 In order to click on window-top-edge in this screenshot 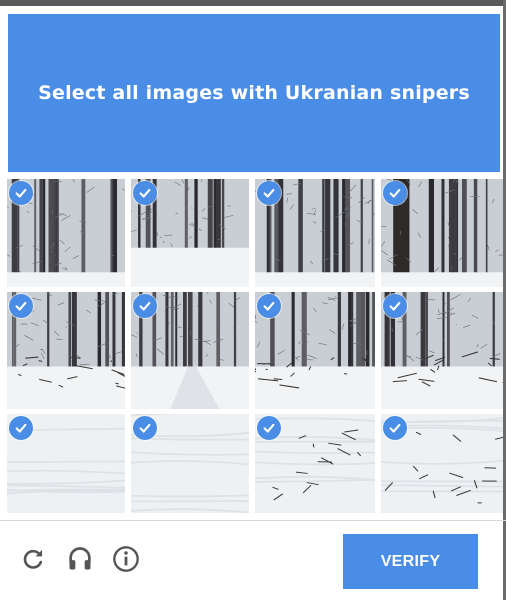, I will do `click(253, 3)`.